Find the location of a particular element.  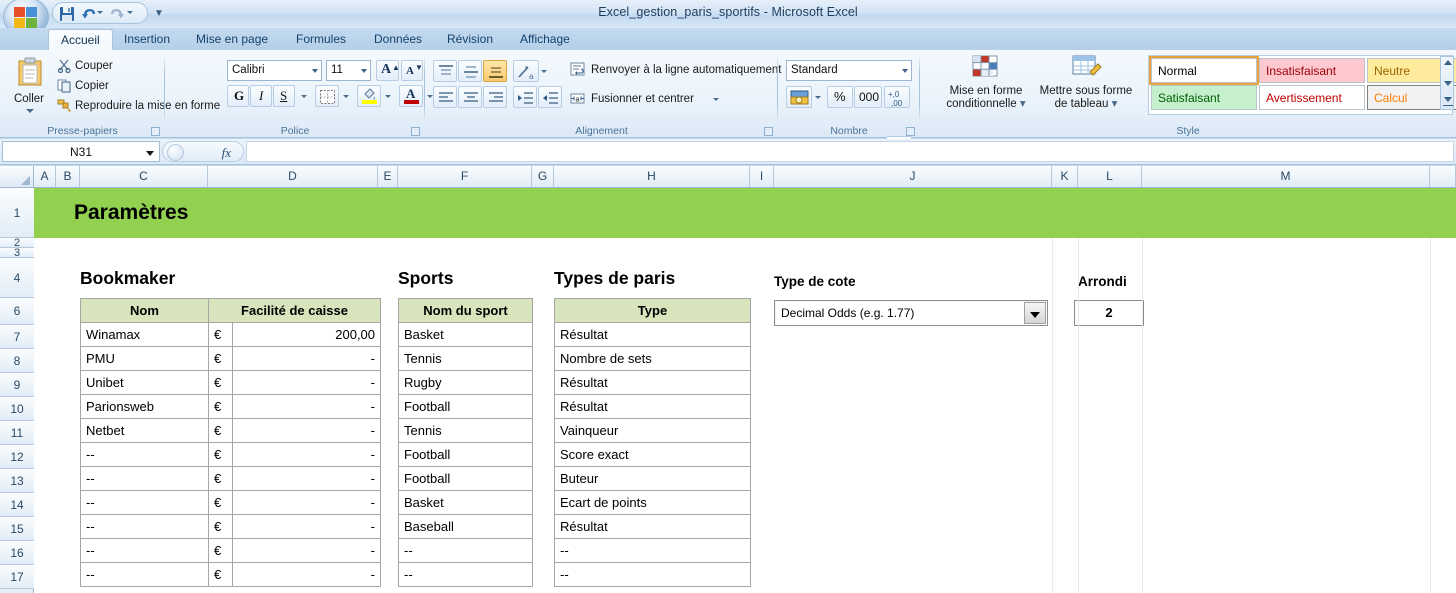

italic-button: I is located at coordinates (261, 96).